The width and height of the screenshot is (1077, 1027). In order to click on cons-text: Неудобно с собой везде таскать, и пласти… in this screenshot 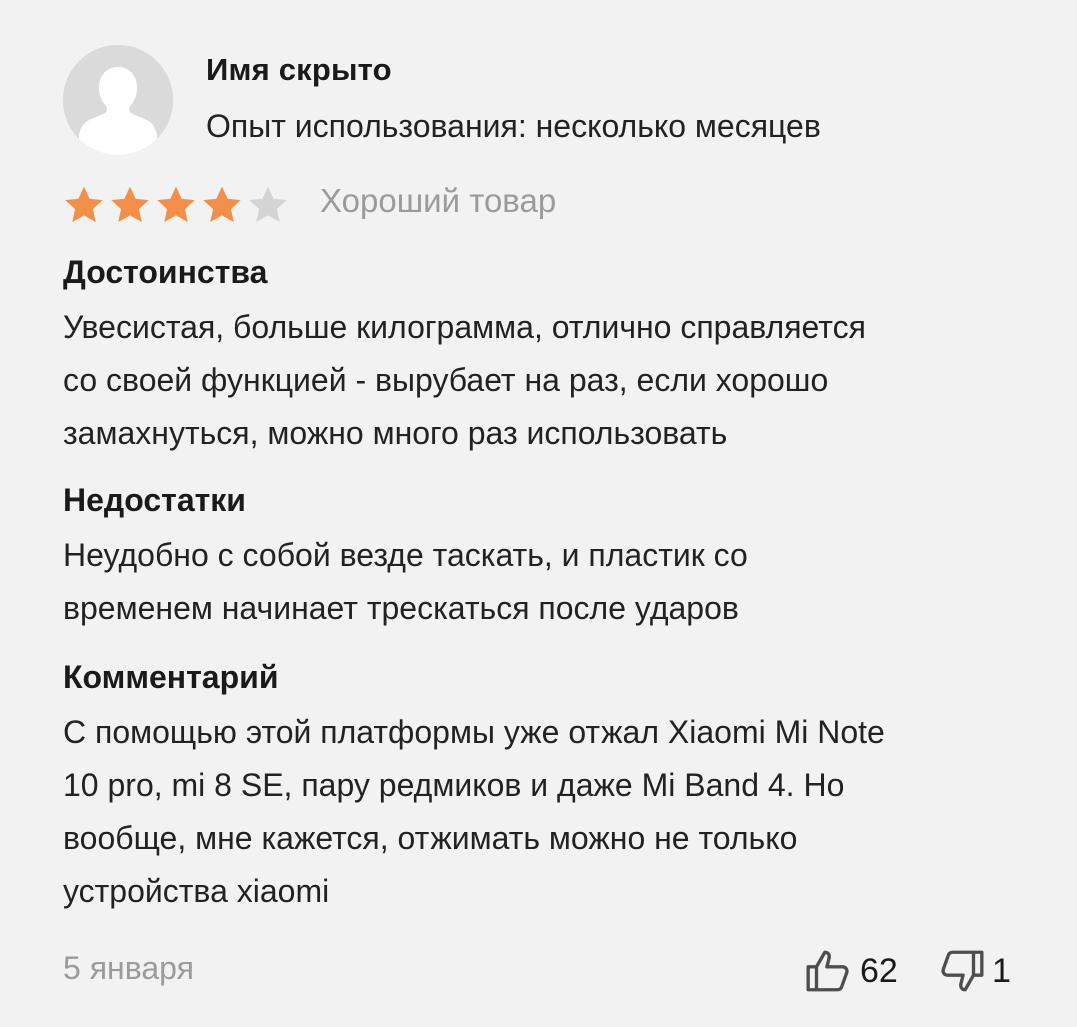, I will do `click(543, 582)`.